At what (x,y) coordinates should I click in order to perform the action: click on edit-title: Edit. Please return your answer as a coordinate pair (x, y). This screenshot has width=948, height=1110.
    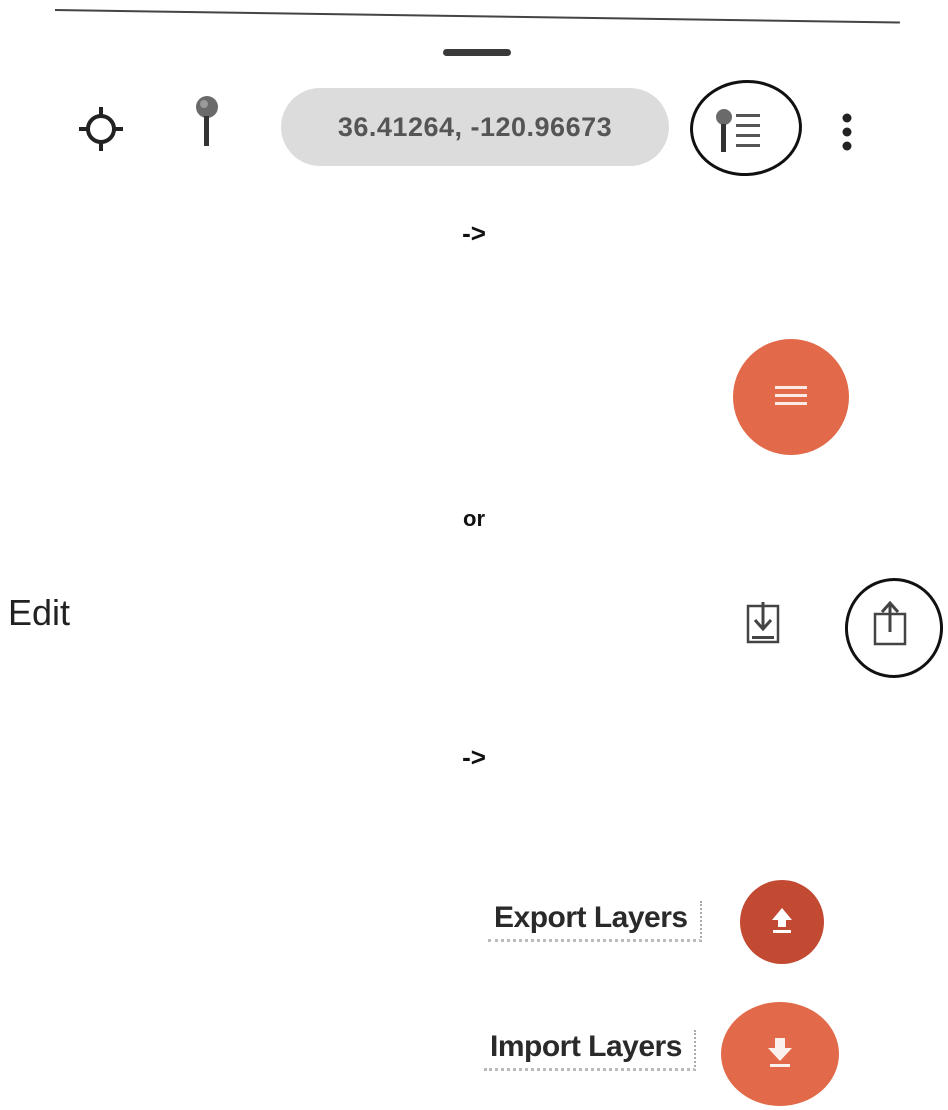
    Looking at the image, I should click on (39, 612).